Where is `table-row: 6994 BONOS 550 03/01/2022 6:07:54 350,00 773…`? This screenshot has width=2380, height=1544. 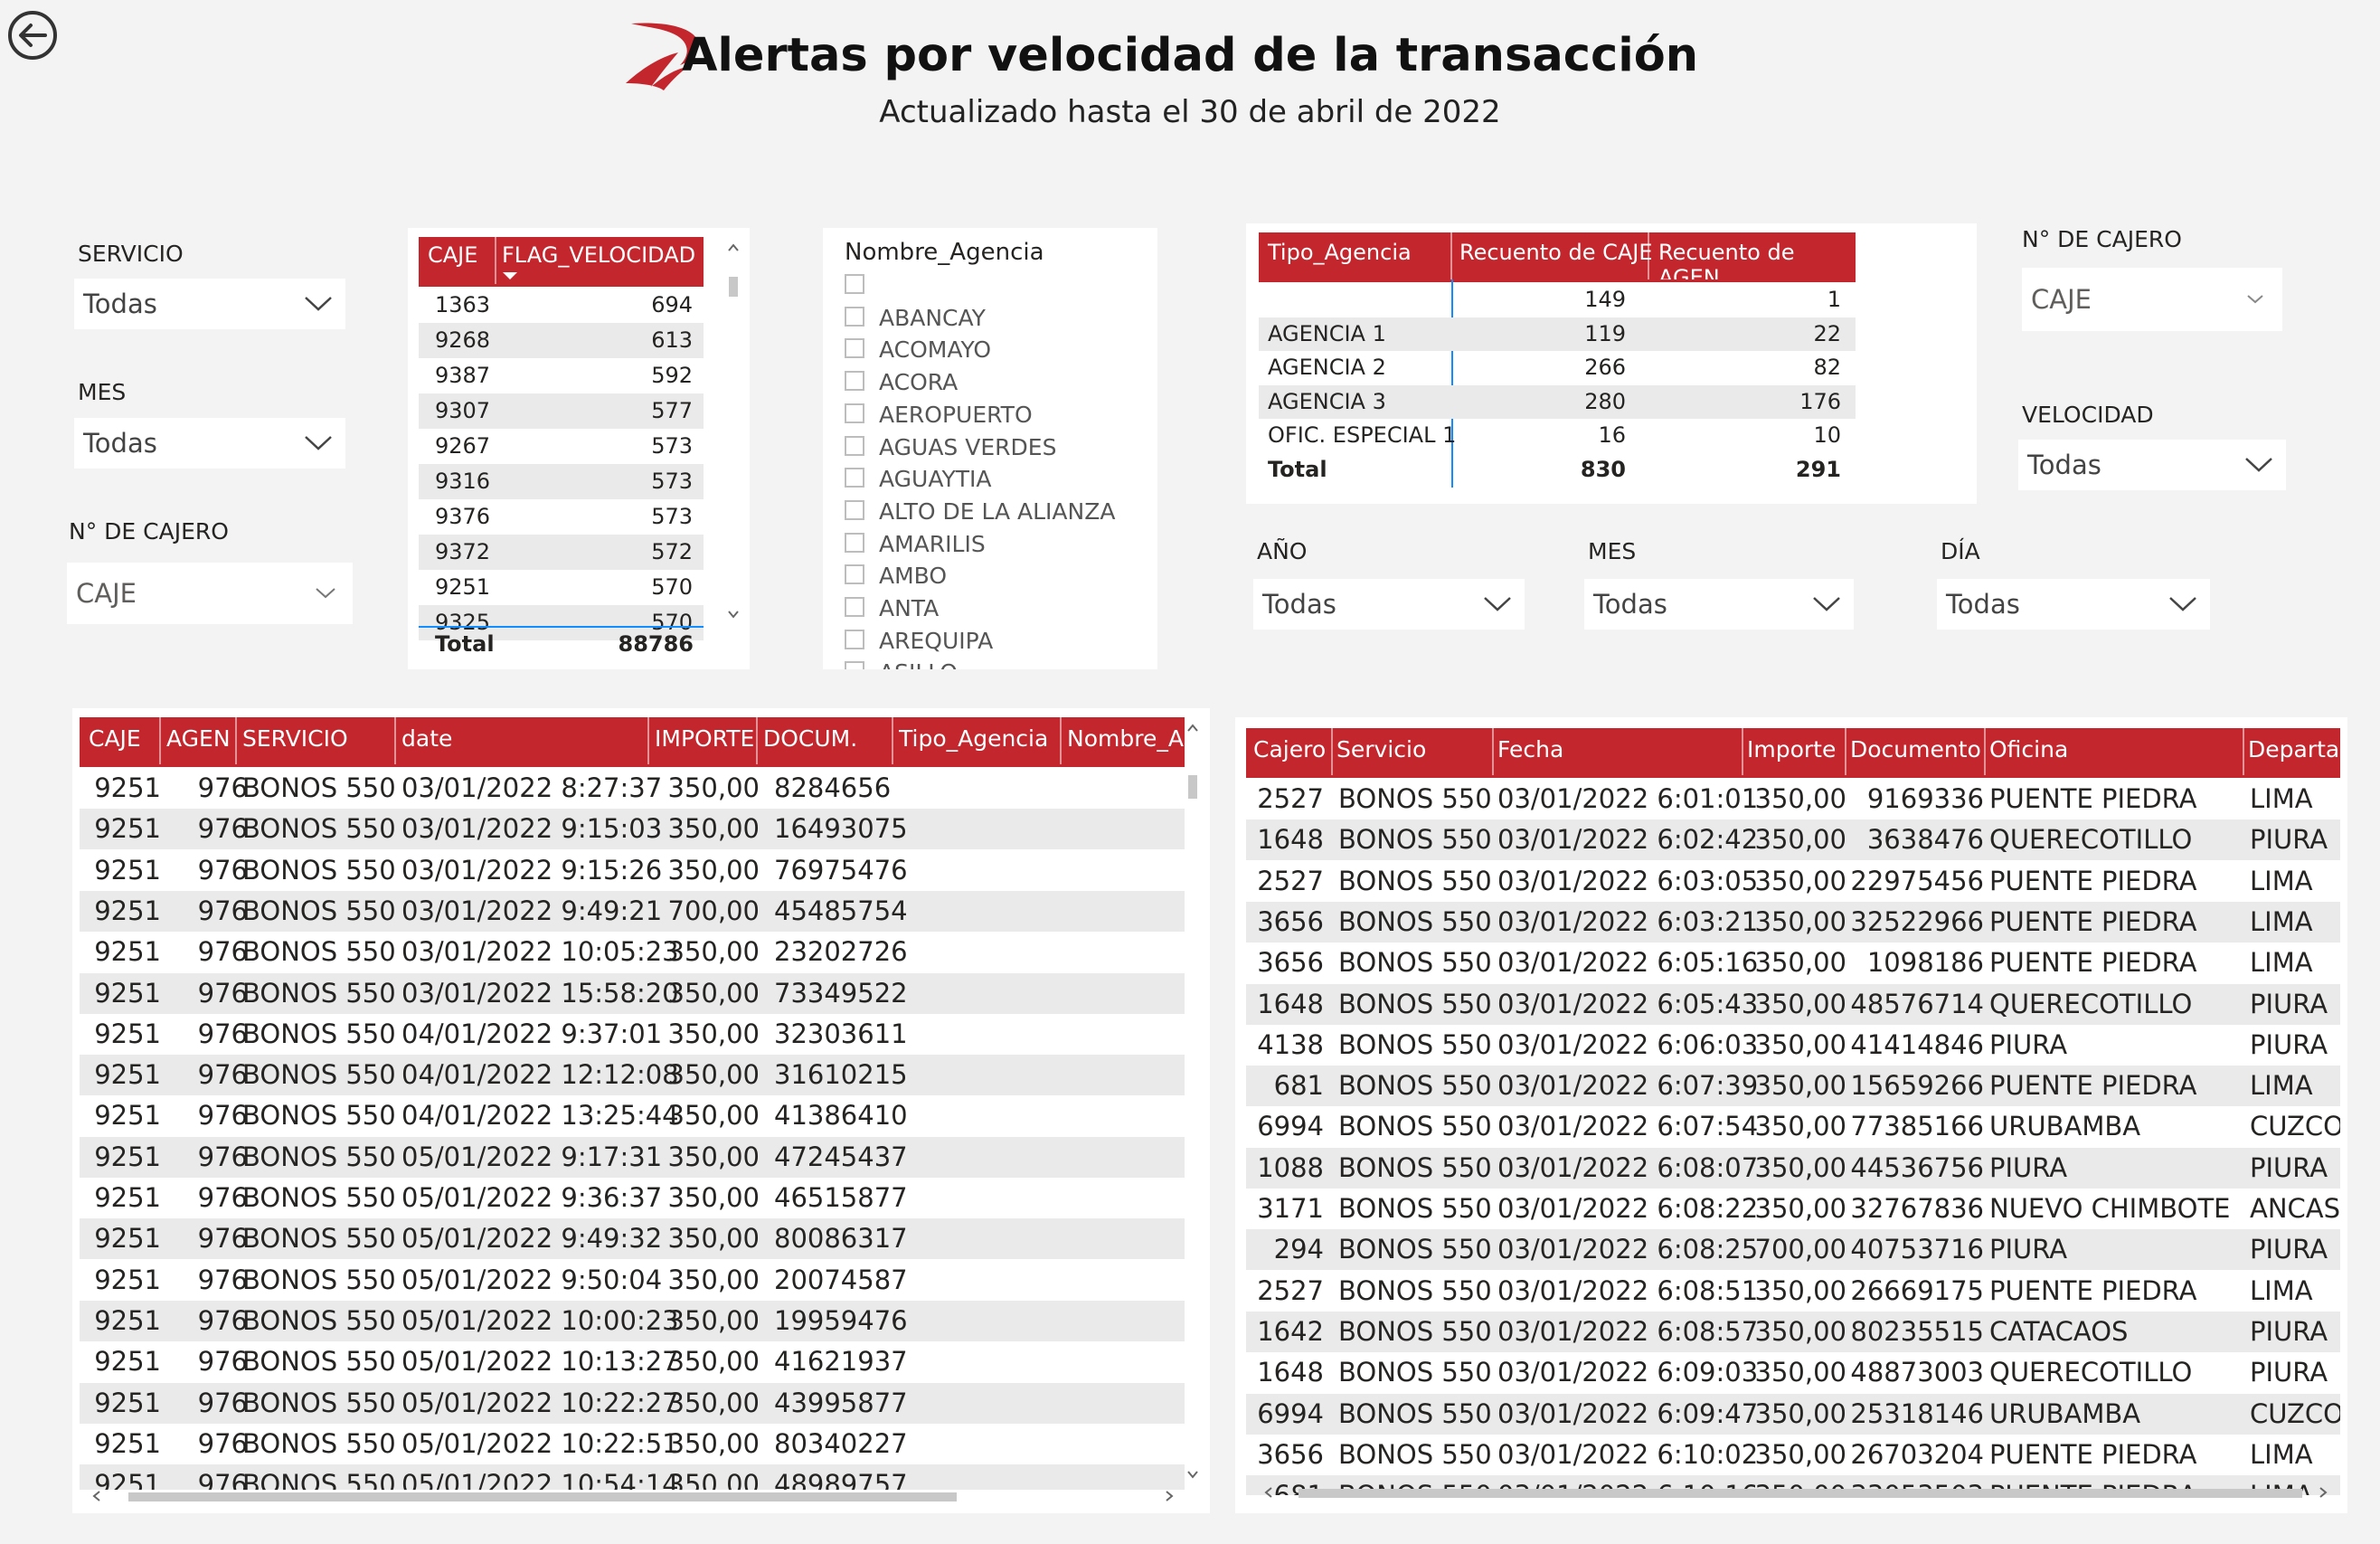
table-row: 6994 BONOS 550 03/01/2022 6:07:54 350,00 773… is located at coordinates (1793, 1126).